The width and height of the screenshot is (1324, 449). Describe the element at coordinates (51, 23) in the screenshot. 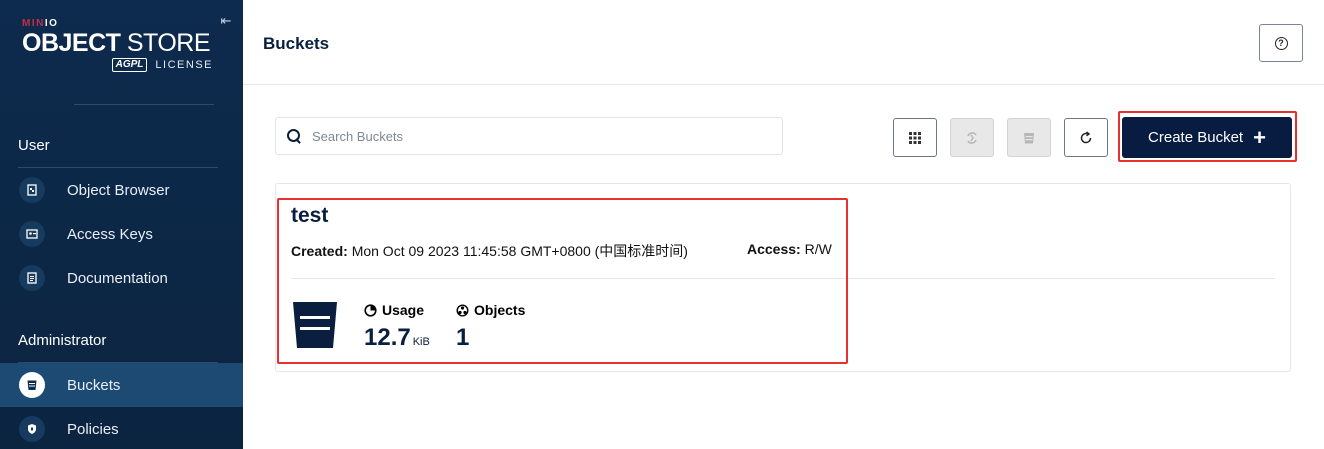

I see `brand-suffix: IO` at that location.